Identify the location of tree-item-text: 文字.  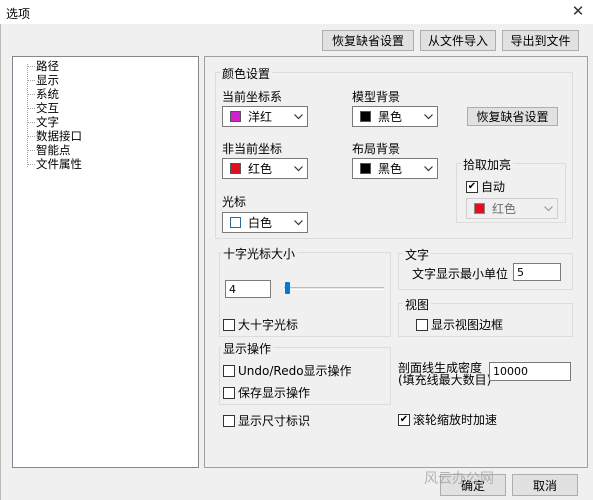
(43, 122).